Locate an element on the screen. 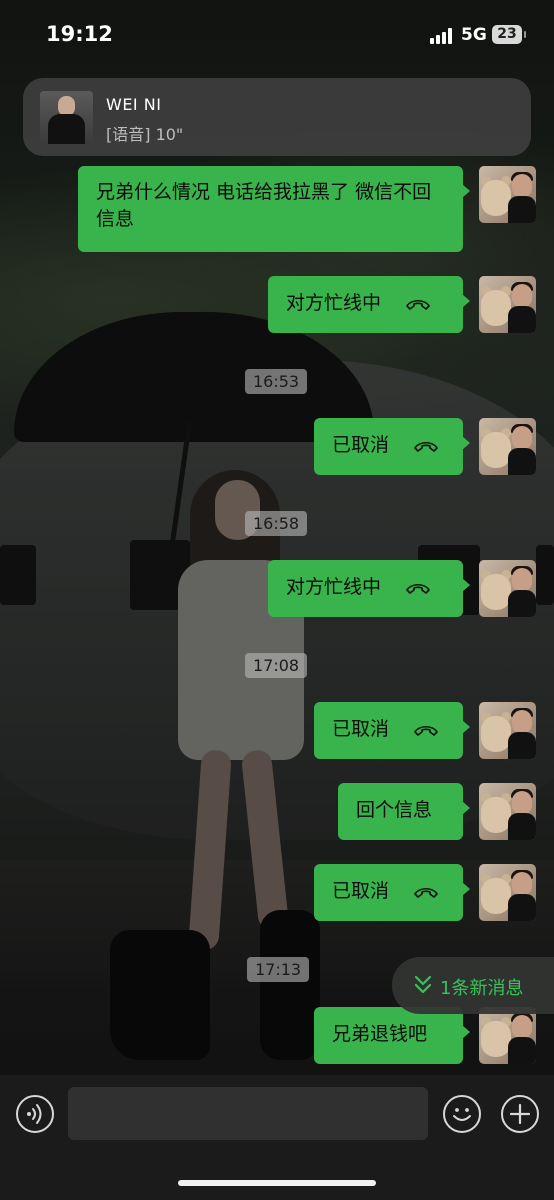 The height and width of the screenshot is (1200, 554). more-actions-button is located at coordinates (520, 1114).